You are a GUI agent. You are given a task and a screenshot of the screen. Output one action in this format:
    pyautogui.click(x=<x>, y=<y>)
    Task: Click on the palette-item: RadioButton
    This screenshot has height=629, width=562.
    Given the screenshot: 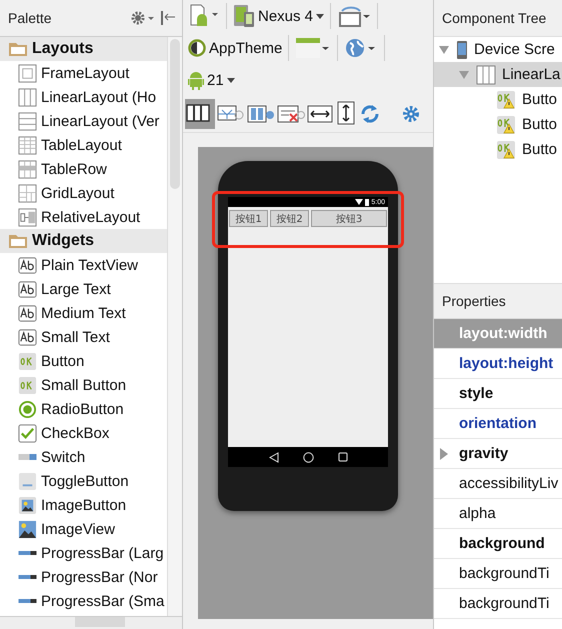 What is the action you would take?
    pyautogui.click(x=83, y=409)
    